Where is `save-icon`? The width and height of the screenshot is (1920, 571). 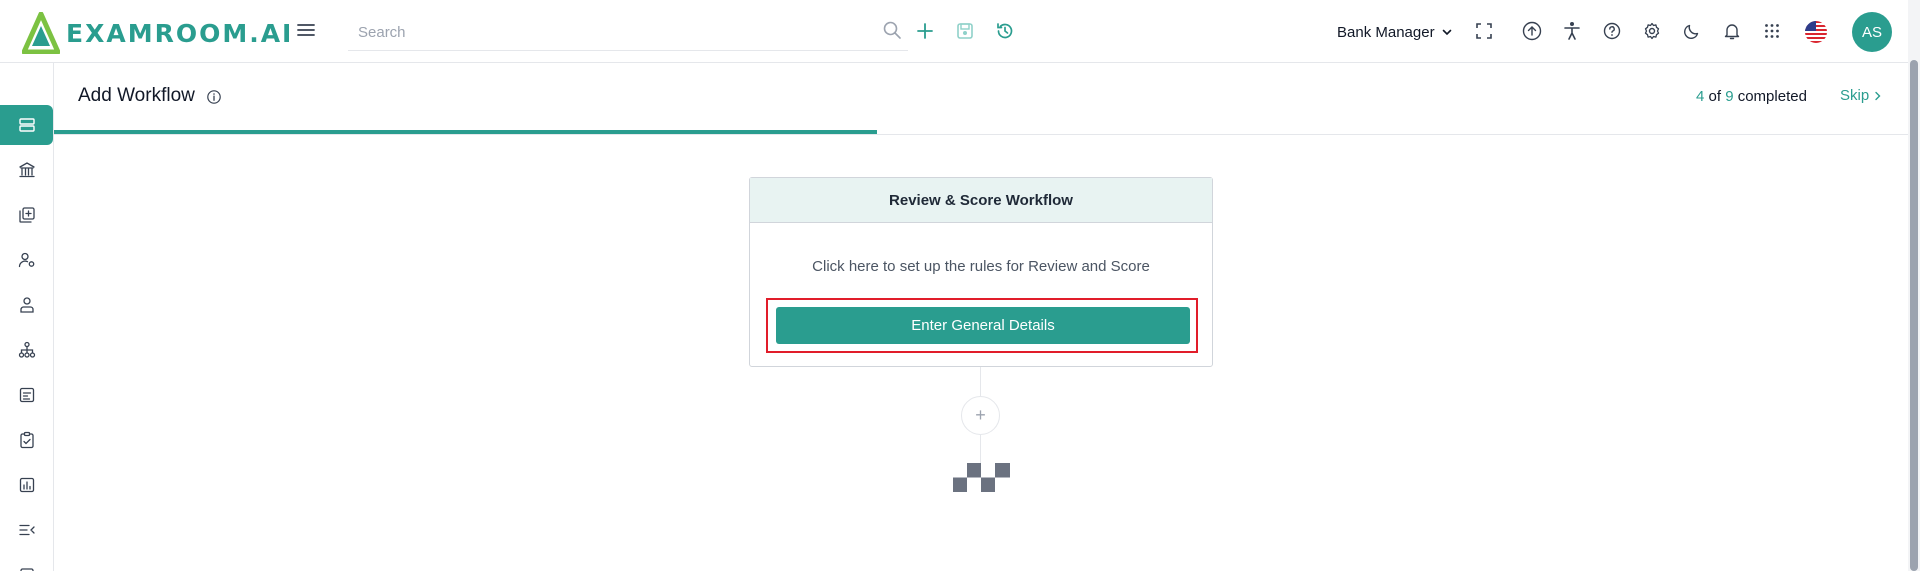 save-icon is located at coordinates (965, 31).